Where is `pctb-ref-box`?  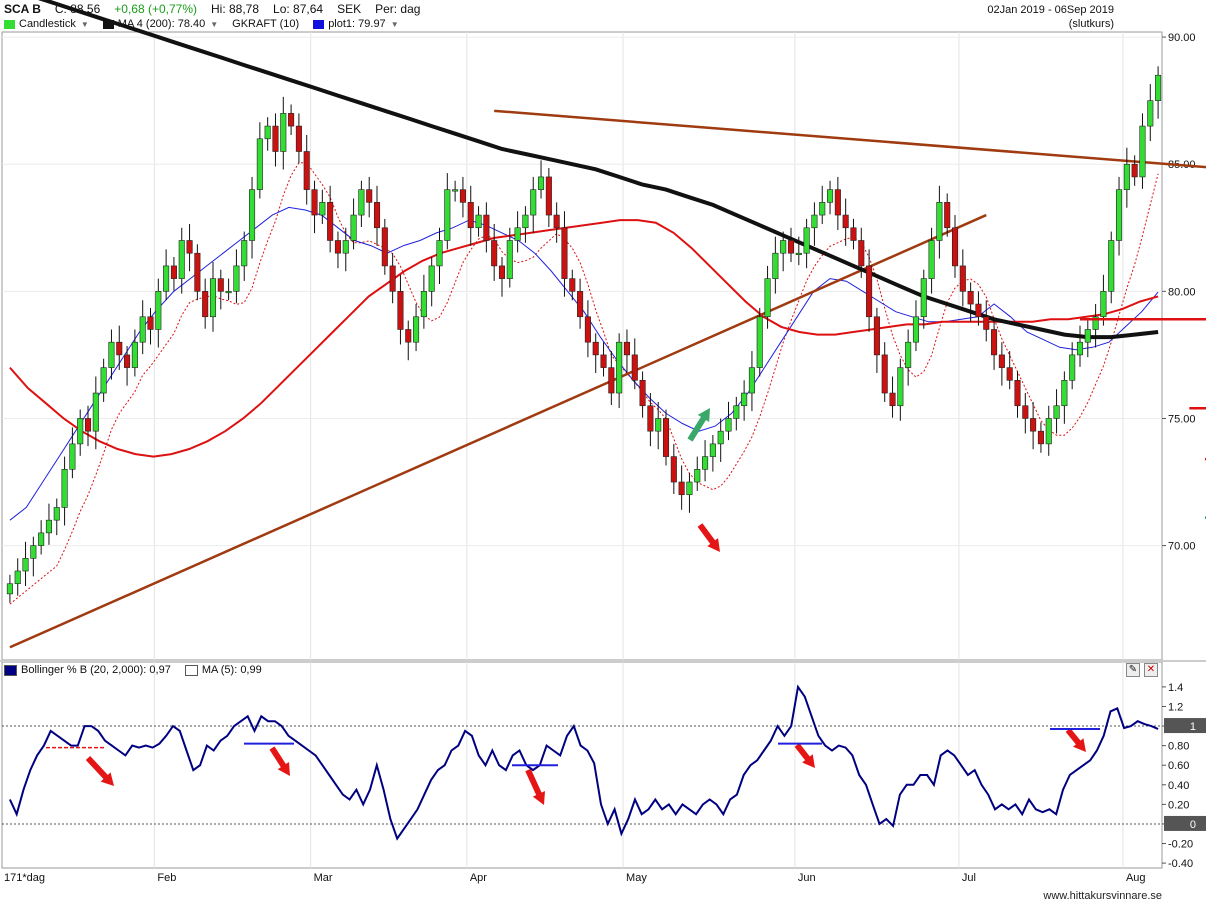 pctb-ref-box is located at coordinates (1185, 726).